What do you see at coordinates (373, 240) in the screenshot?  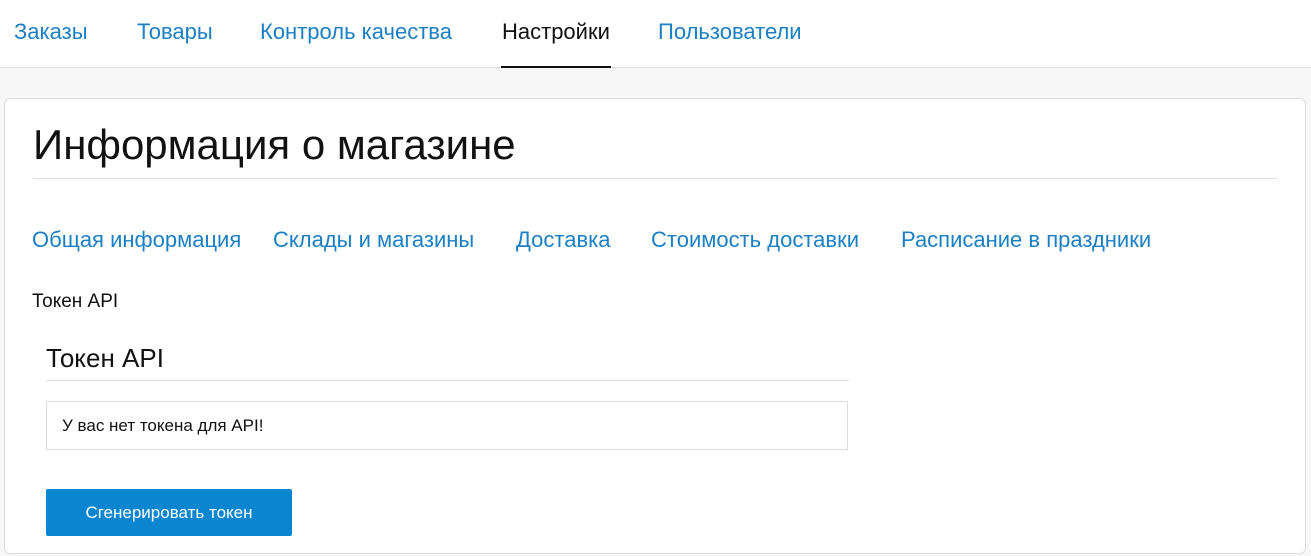 I see `subtab-warehouses-stores: Склады и магазины` at bounding box center [373, 240].